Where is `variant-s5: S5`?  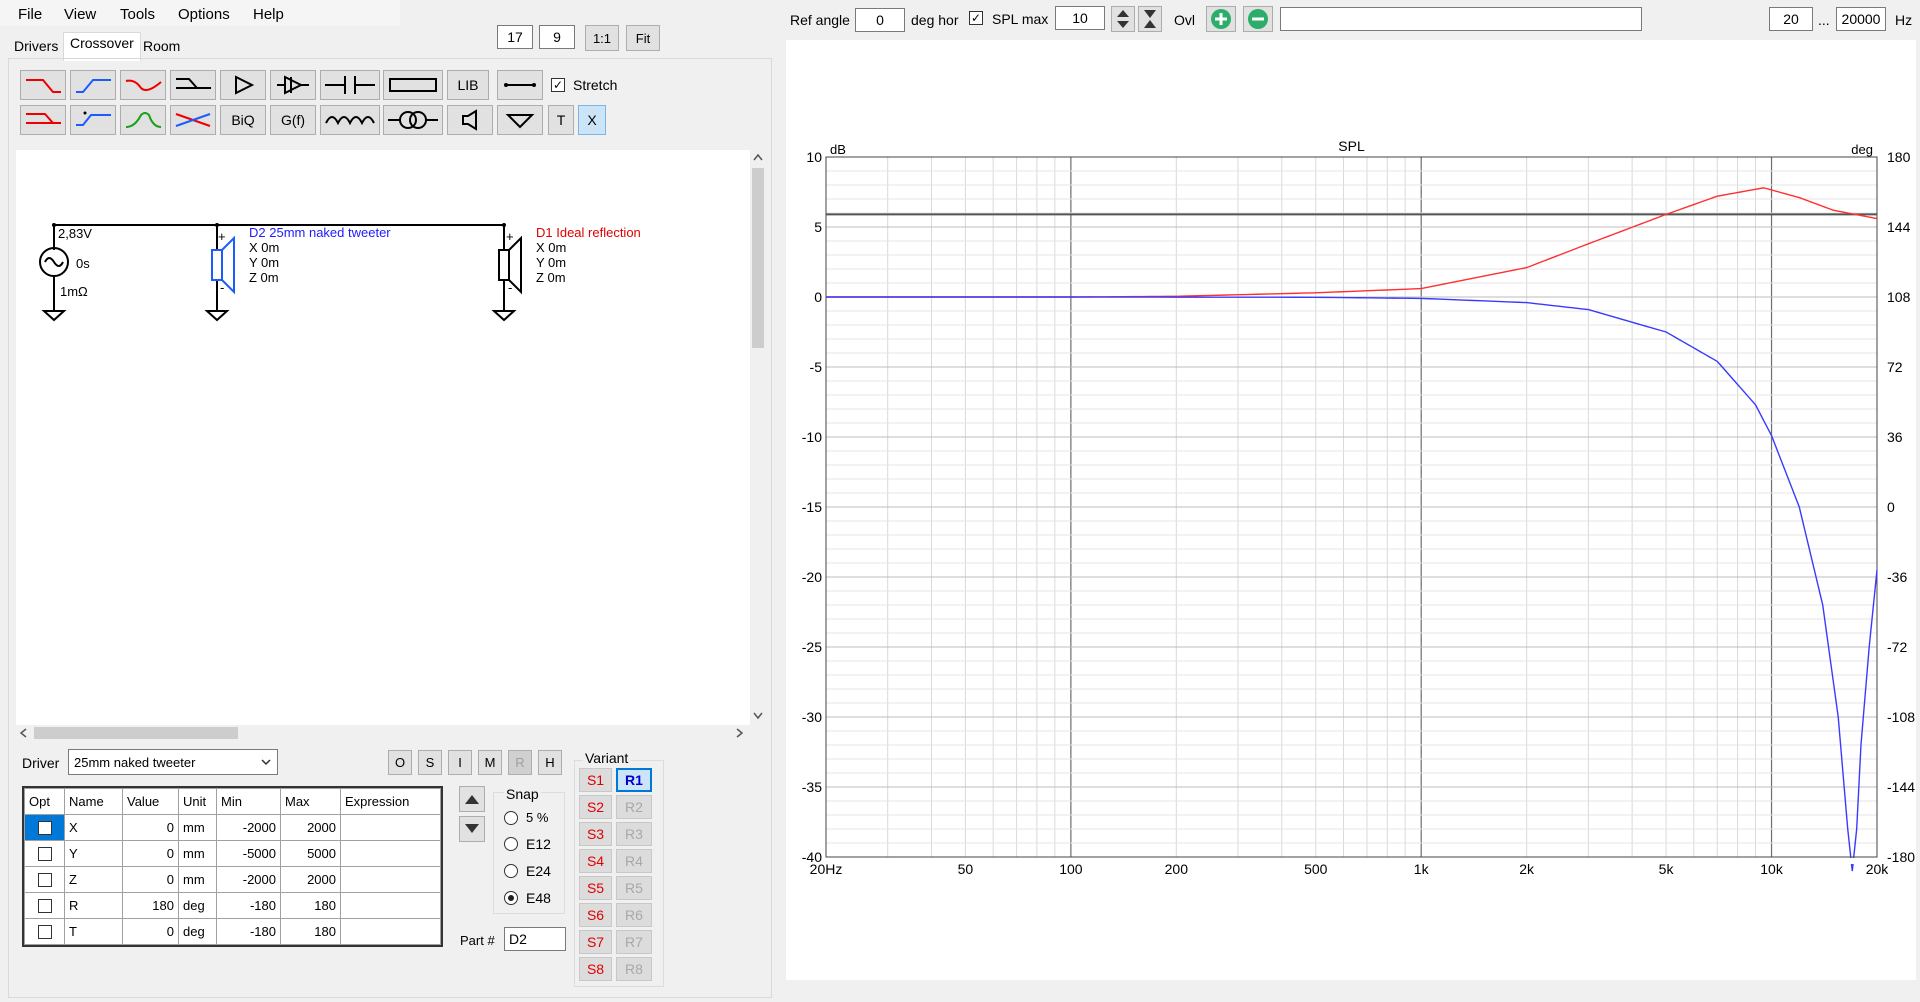 variant-s5: S5 is located at coordinates (595, 888).